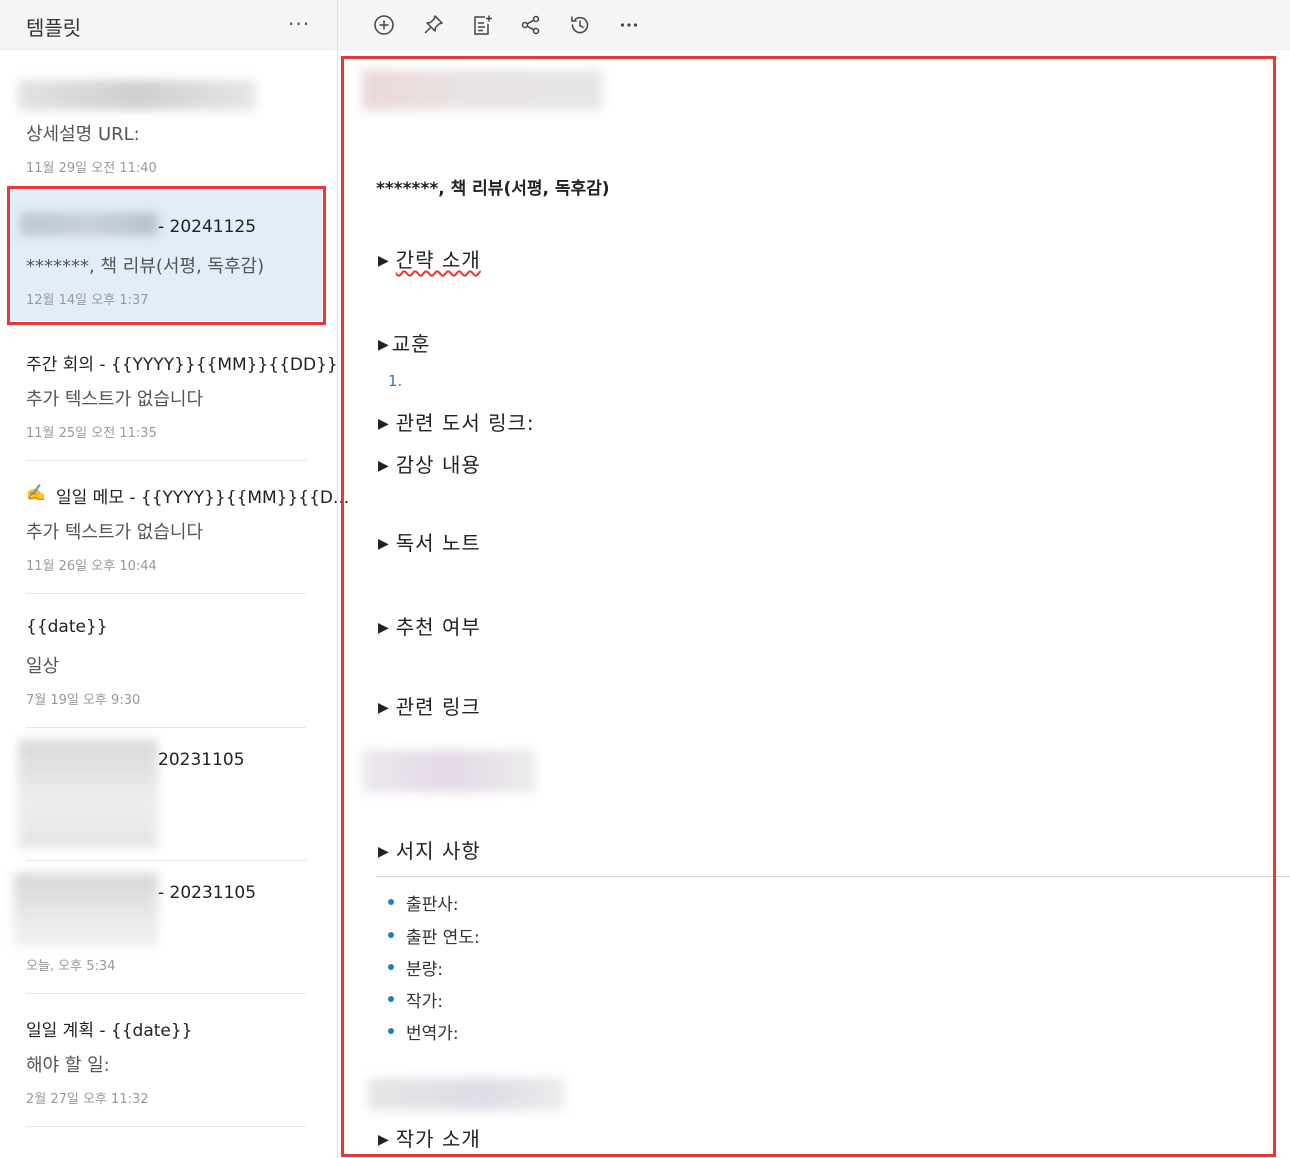 This screenshot has width=1290, height=1158. What do you see at coordinates (83, 134) in the screenshot?
I see `note-preview: 상세설명 URL:` at bounding box center [83, 134].